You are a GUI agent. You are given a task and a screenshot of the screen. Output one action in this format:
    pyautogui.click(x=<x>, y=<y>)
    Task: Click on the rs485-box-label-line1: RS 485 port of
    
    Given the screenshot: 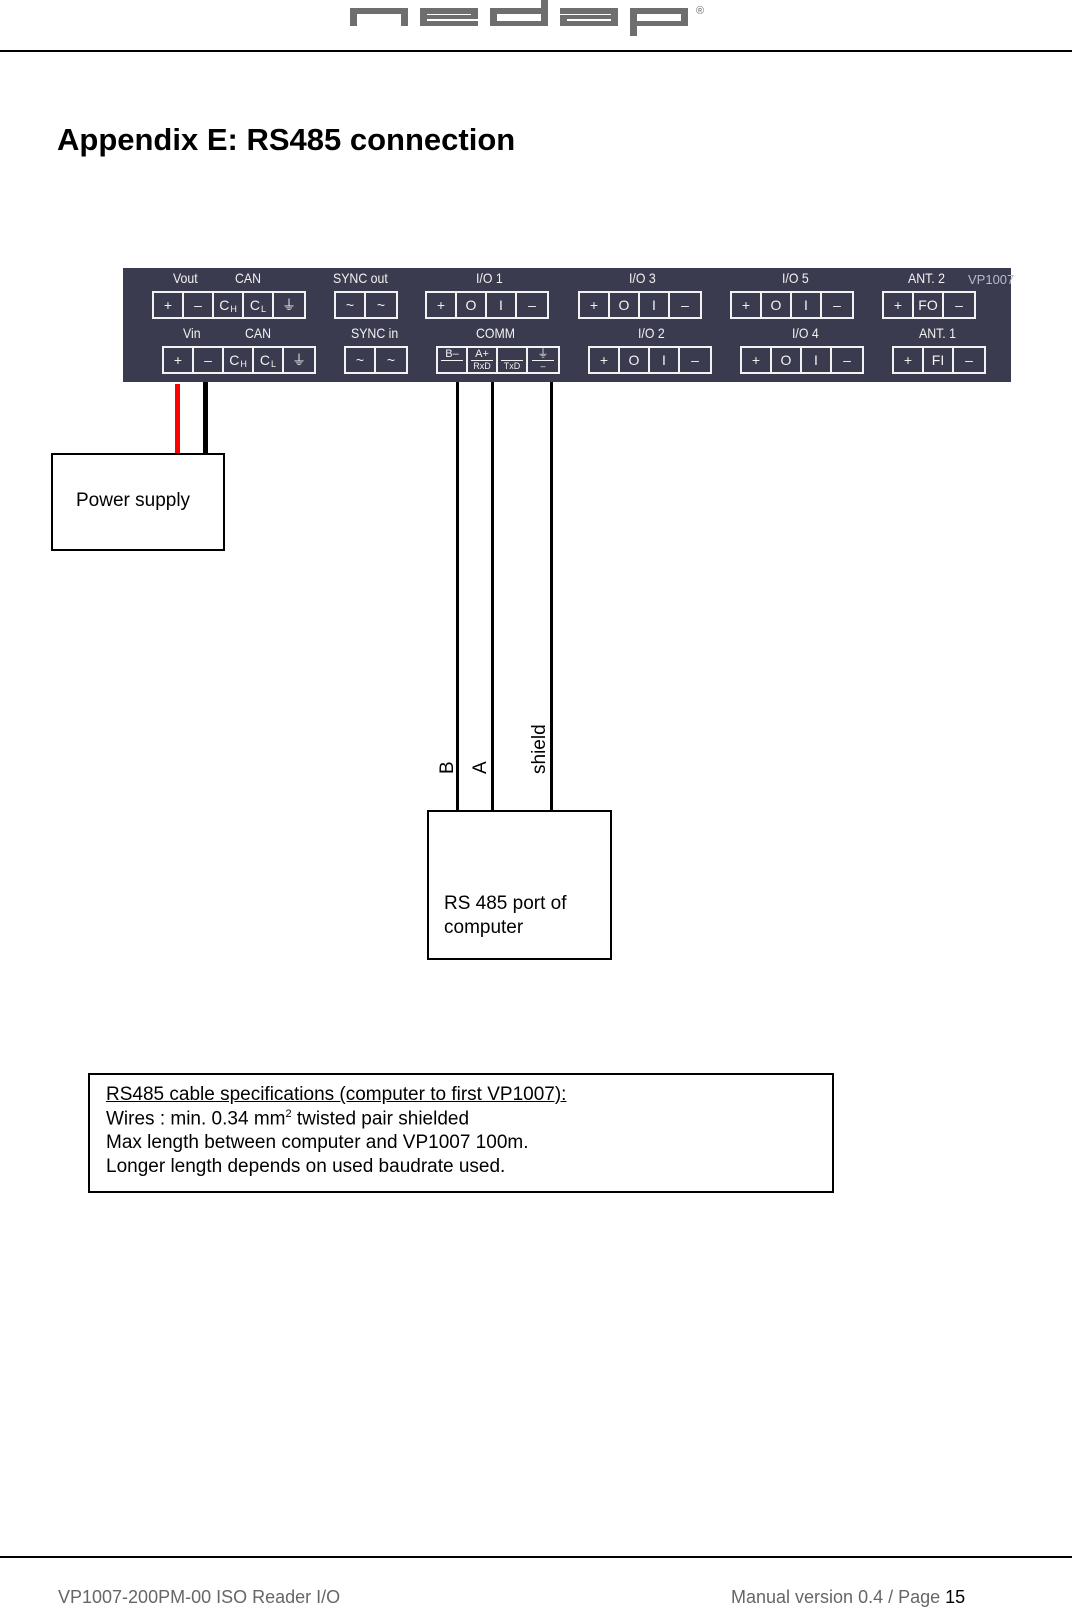 What is the action you would take?
    pyautogui.click(x=505, y=903)
    